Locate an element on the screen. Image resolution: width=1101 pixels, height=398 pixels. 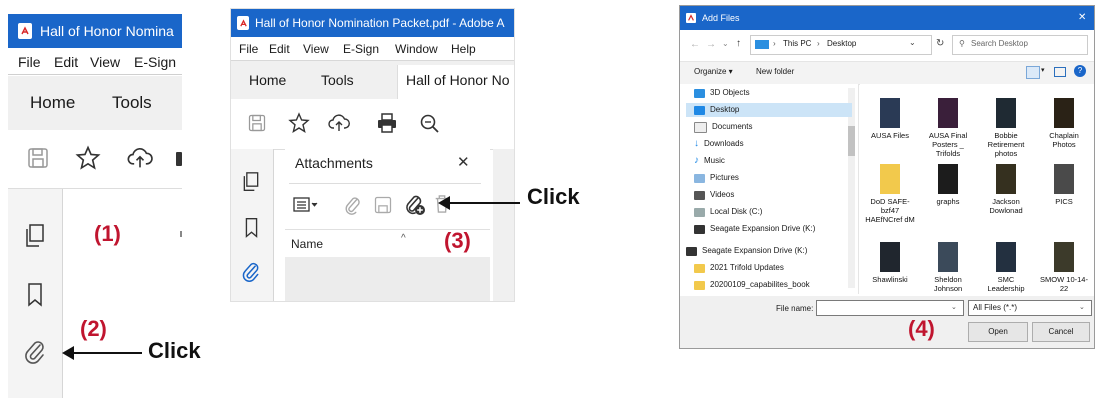
file-item: DoD SAFE-bzf47 HAEfNCref dM is located at coordinates (890, 194).